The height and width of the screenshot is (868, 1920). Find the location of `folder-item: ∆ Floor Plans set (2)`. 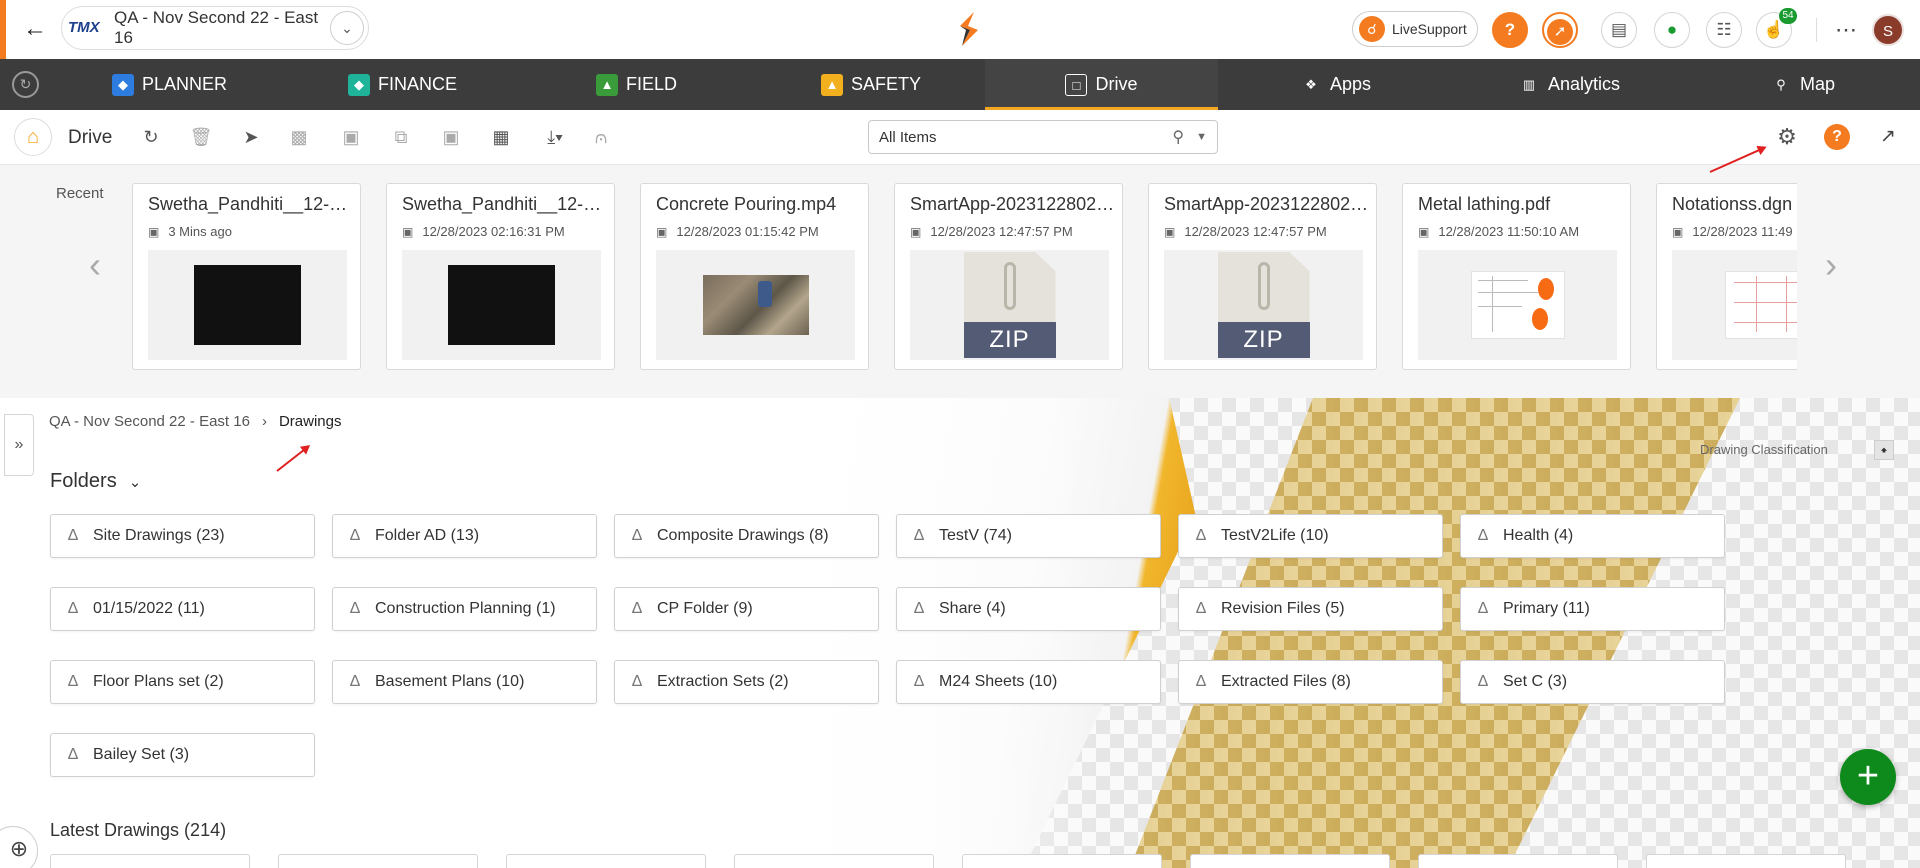

folder-item: ∆ Floor Plans set (2) is located at coordinates (182, 682).